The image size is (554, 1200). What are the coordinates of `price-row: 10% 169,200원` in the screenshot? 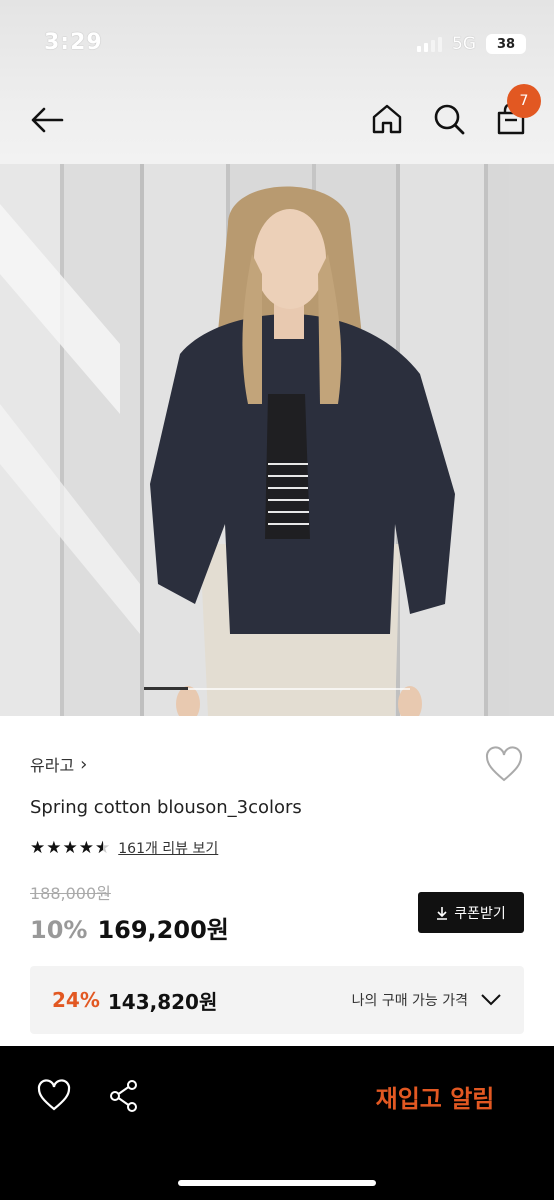 It's located at (129, 927).